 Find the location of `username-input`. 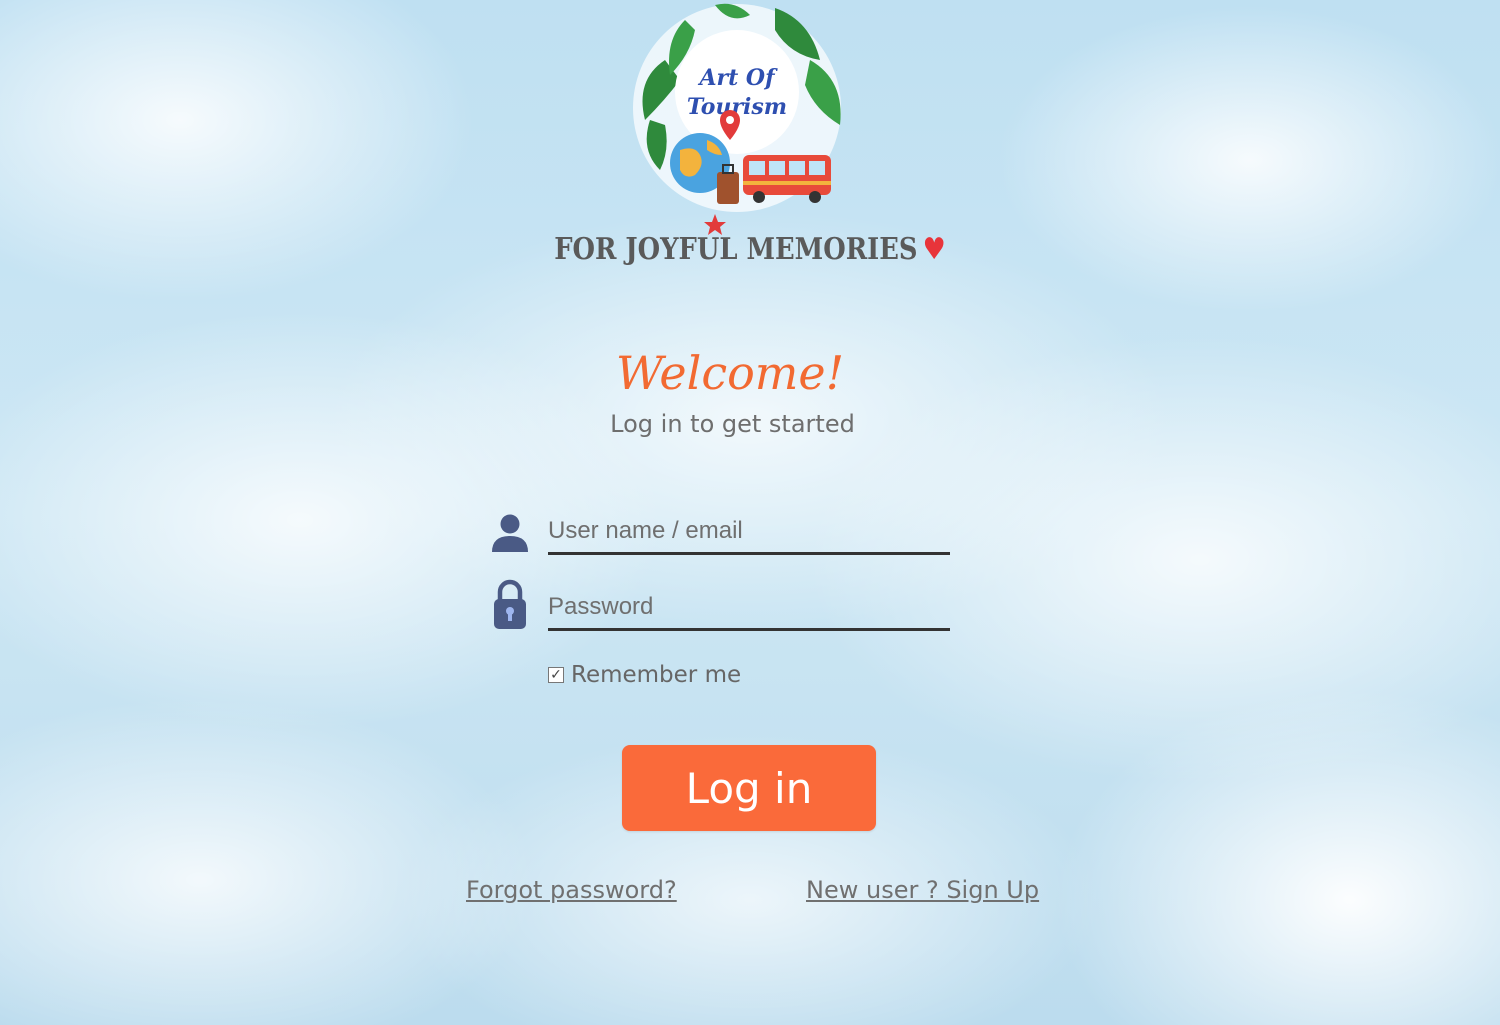

username-input is located at coordinates (749, 531).